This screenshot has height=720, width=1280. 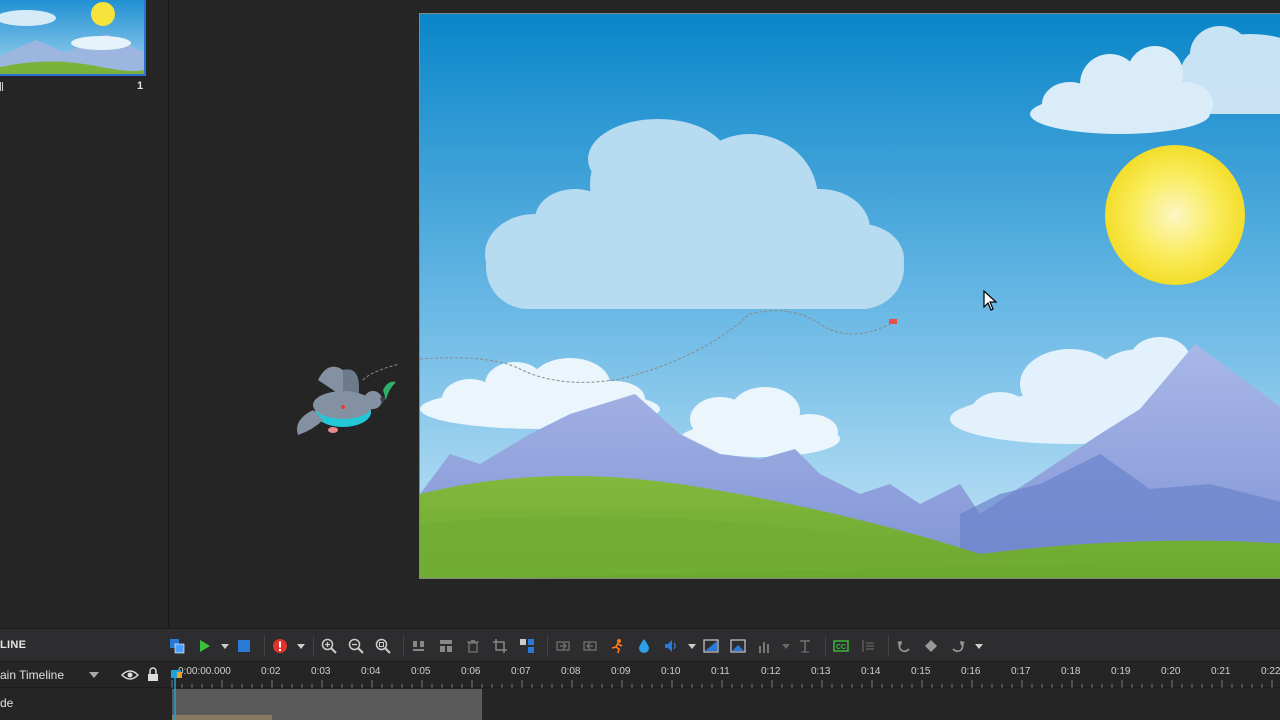 I want to click on ruler-label: 0:06, so click(x=471, y=671).